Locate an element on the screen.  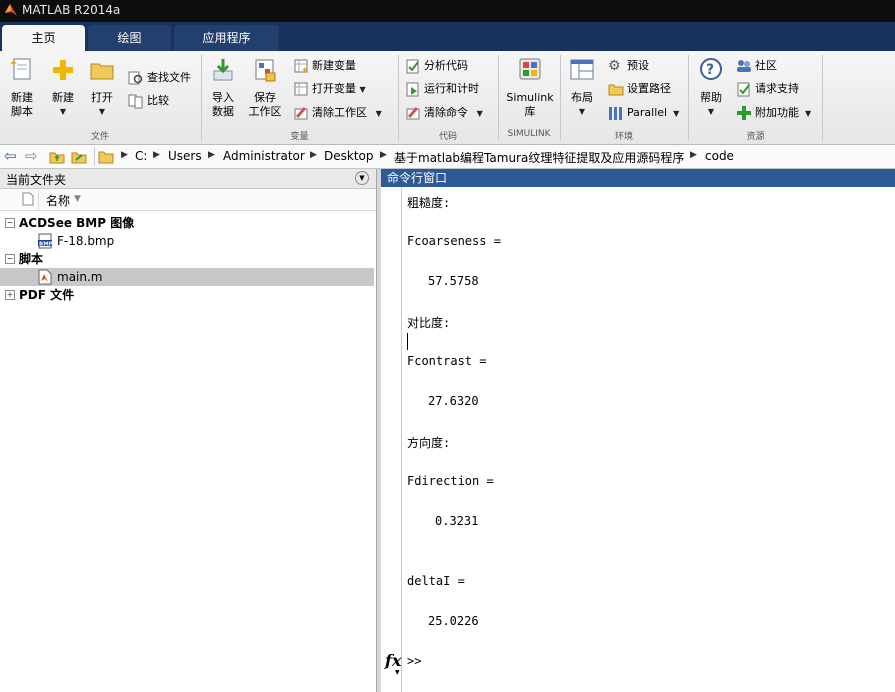
breadcrumb-item: 基于matlab编程Tamura纹理特征提取及应用源码程序 is located at coordinates (539, 157).